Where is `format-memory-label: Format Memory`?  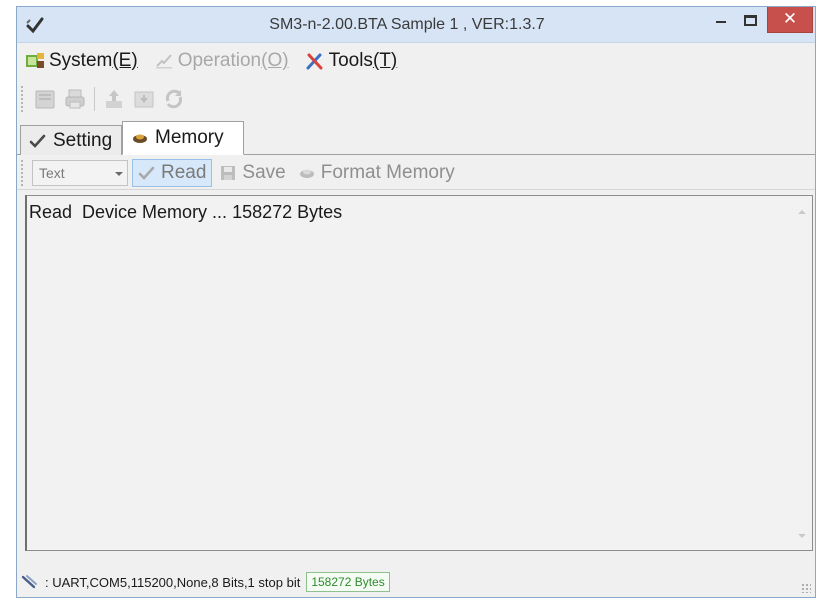 format-memory-label: Format Memory is located at coordinates (387, 172).